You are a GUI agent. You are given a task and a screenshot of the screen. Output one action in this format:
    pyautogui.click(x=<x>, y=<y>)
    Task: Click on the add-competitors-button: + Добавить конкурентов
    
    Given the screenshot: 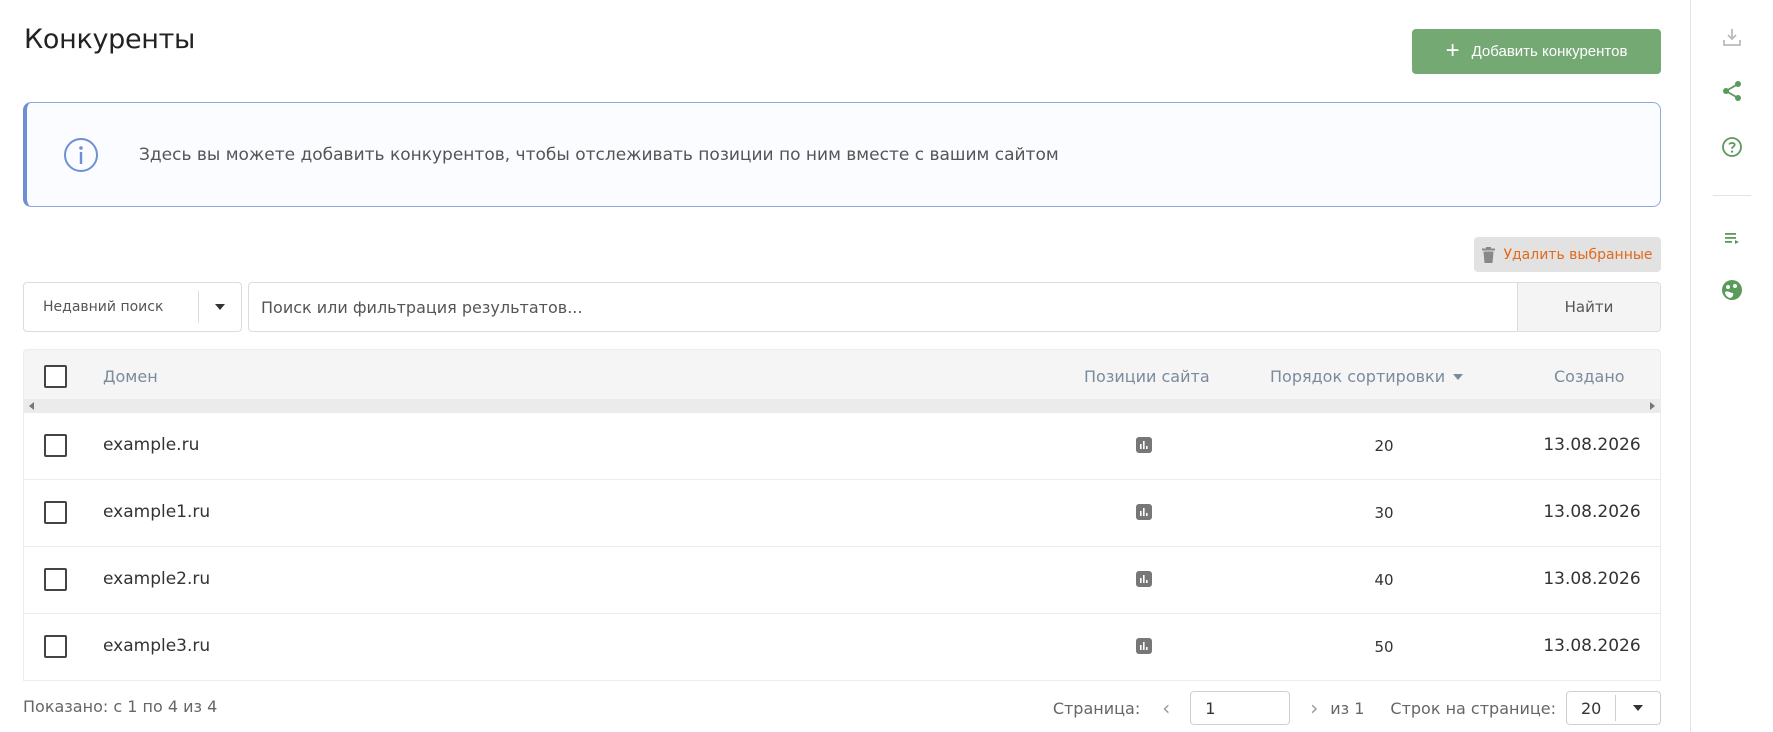 What is the action you would take?
    pyautogui.click(x=1536, y=51)
    